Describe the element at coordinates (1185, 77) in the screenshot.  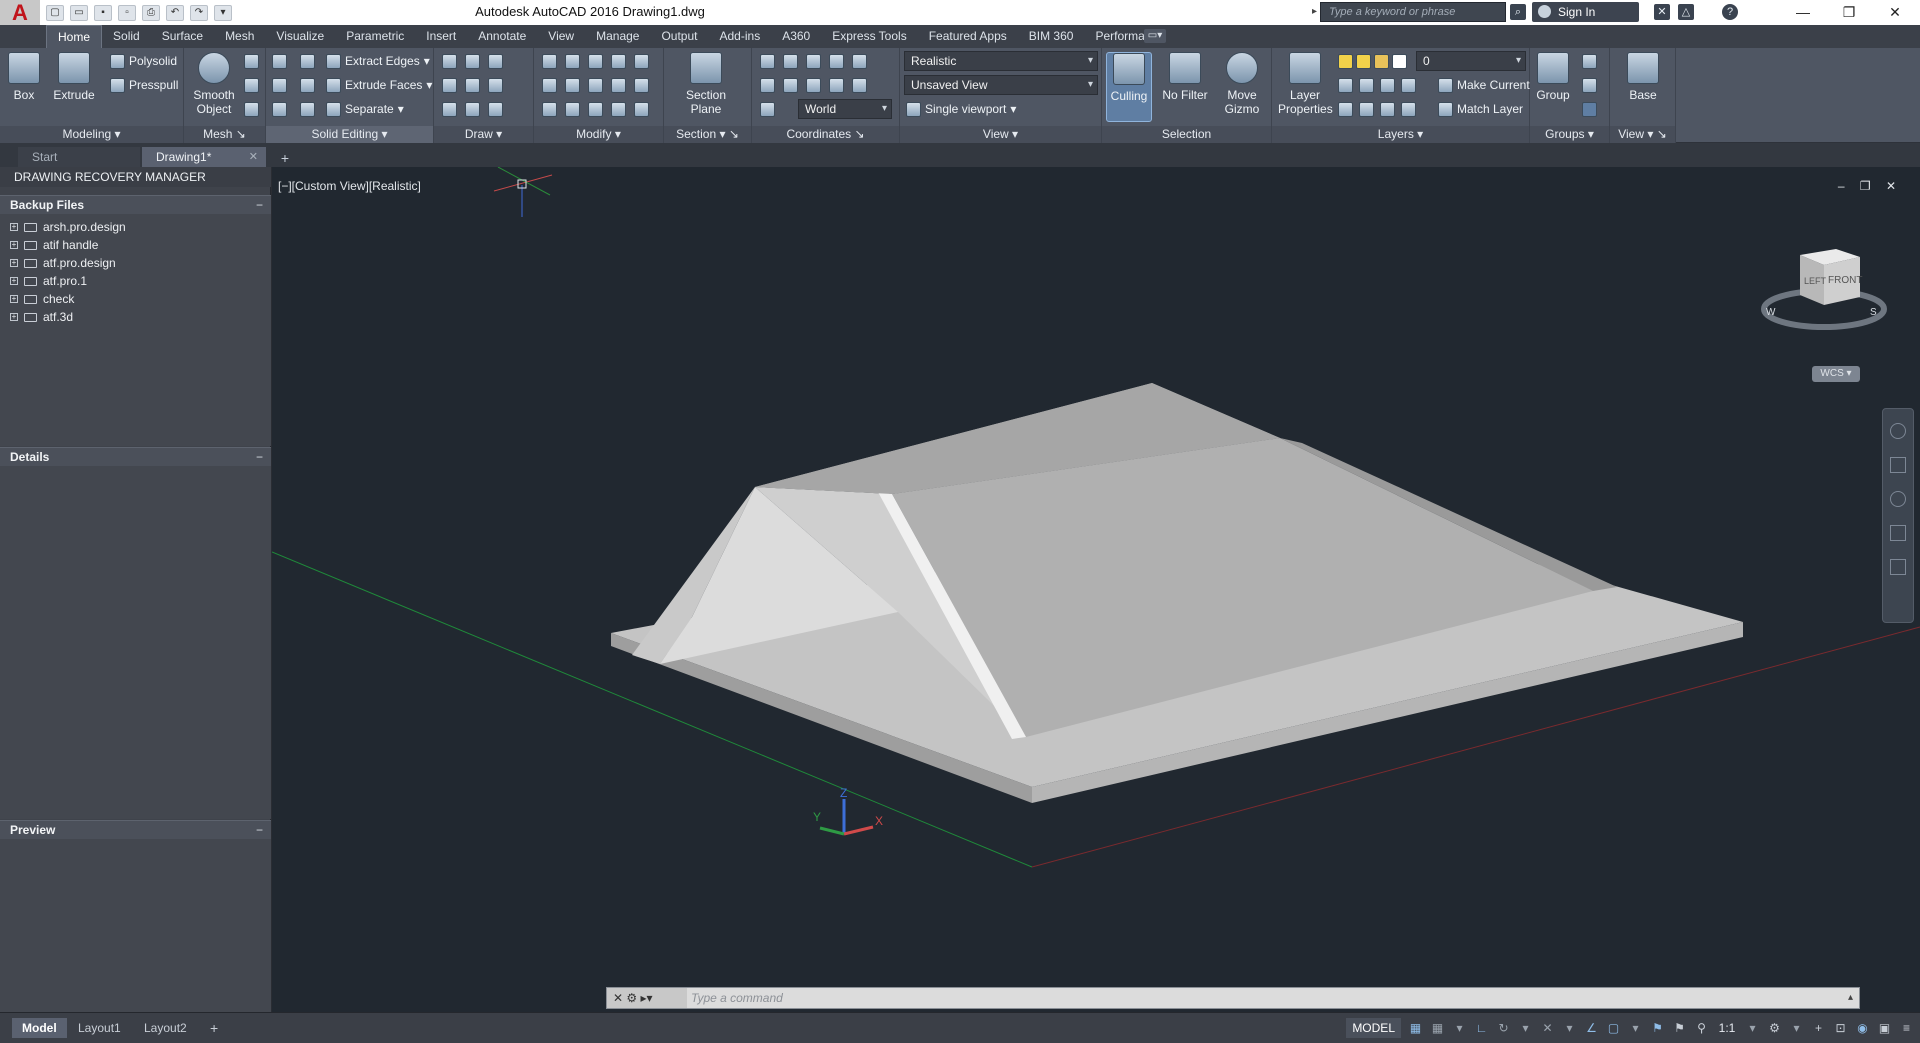
I see `no-filter-button: No Filter` at that location.